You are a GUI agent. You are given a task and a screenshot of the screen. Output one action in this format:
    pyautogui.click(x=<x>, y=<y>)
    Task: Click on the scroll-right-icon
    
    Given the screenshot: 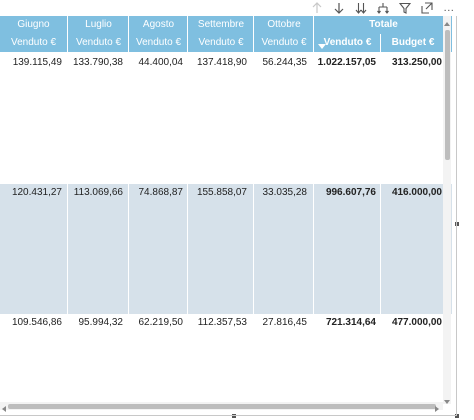 What is the action you would take?
    pyautogui.click(x=437, y=406)
    